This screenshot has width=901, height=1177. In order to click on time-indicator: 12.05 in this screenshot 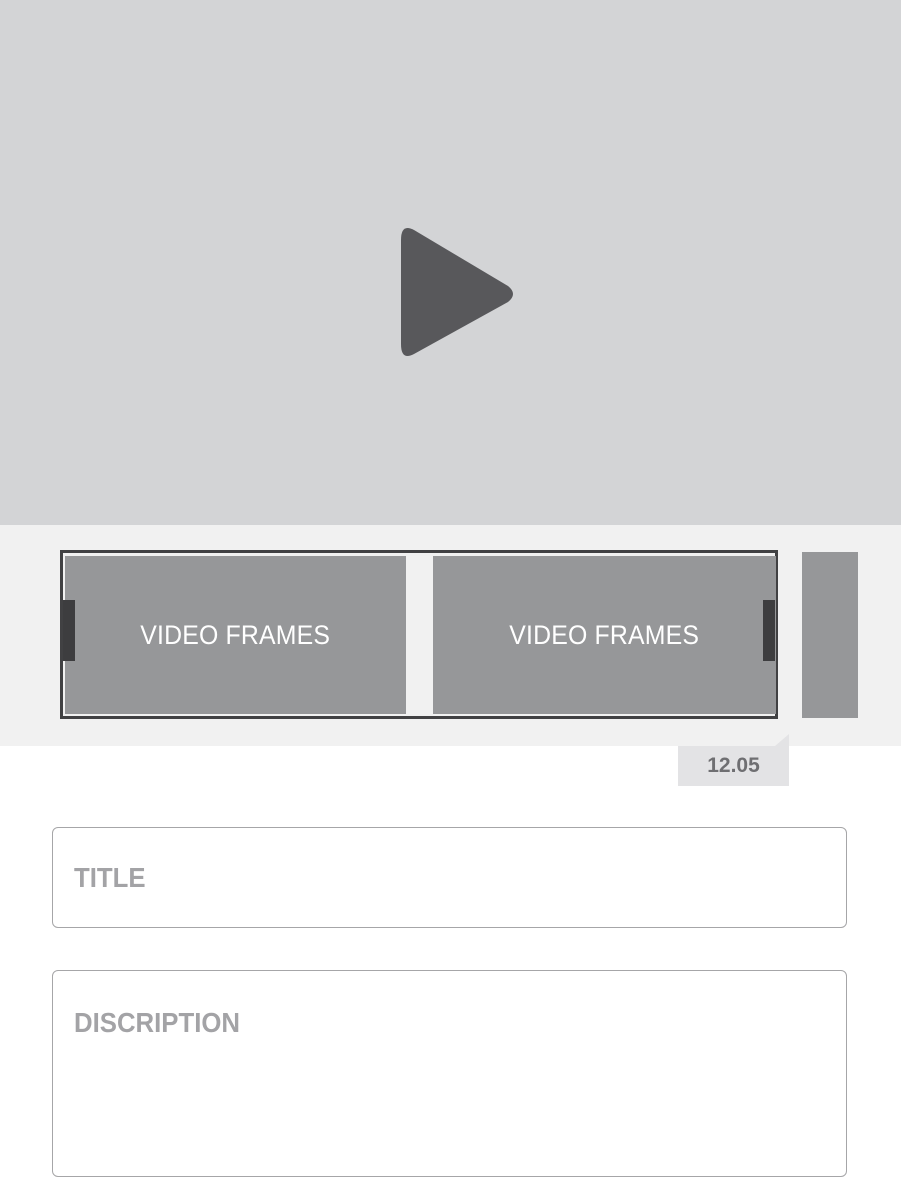, I will do `click(733, 760)`.